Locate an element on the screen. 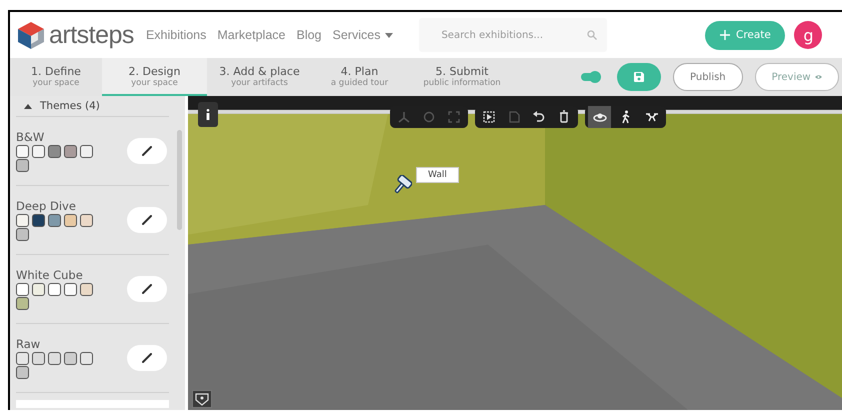  play-icon is located at coordinates (489, 117).